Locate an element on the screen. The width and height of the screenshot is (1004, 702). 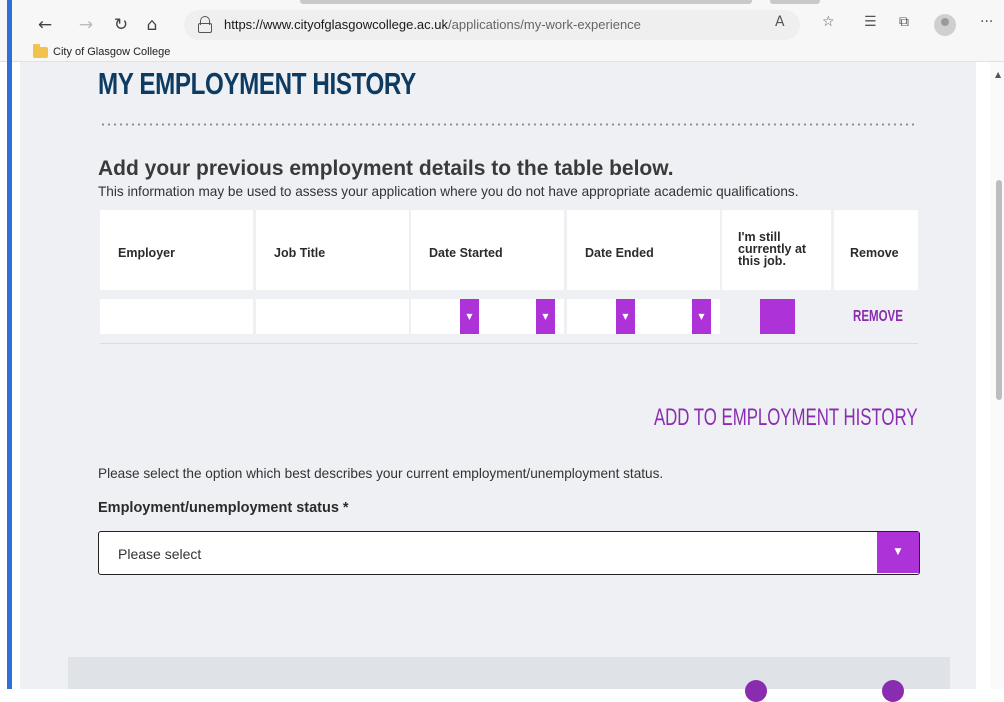
favorites-list-icon: ☰ is located at coordinates (870, 22).